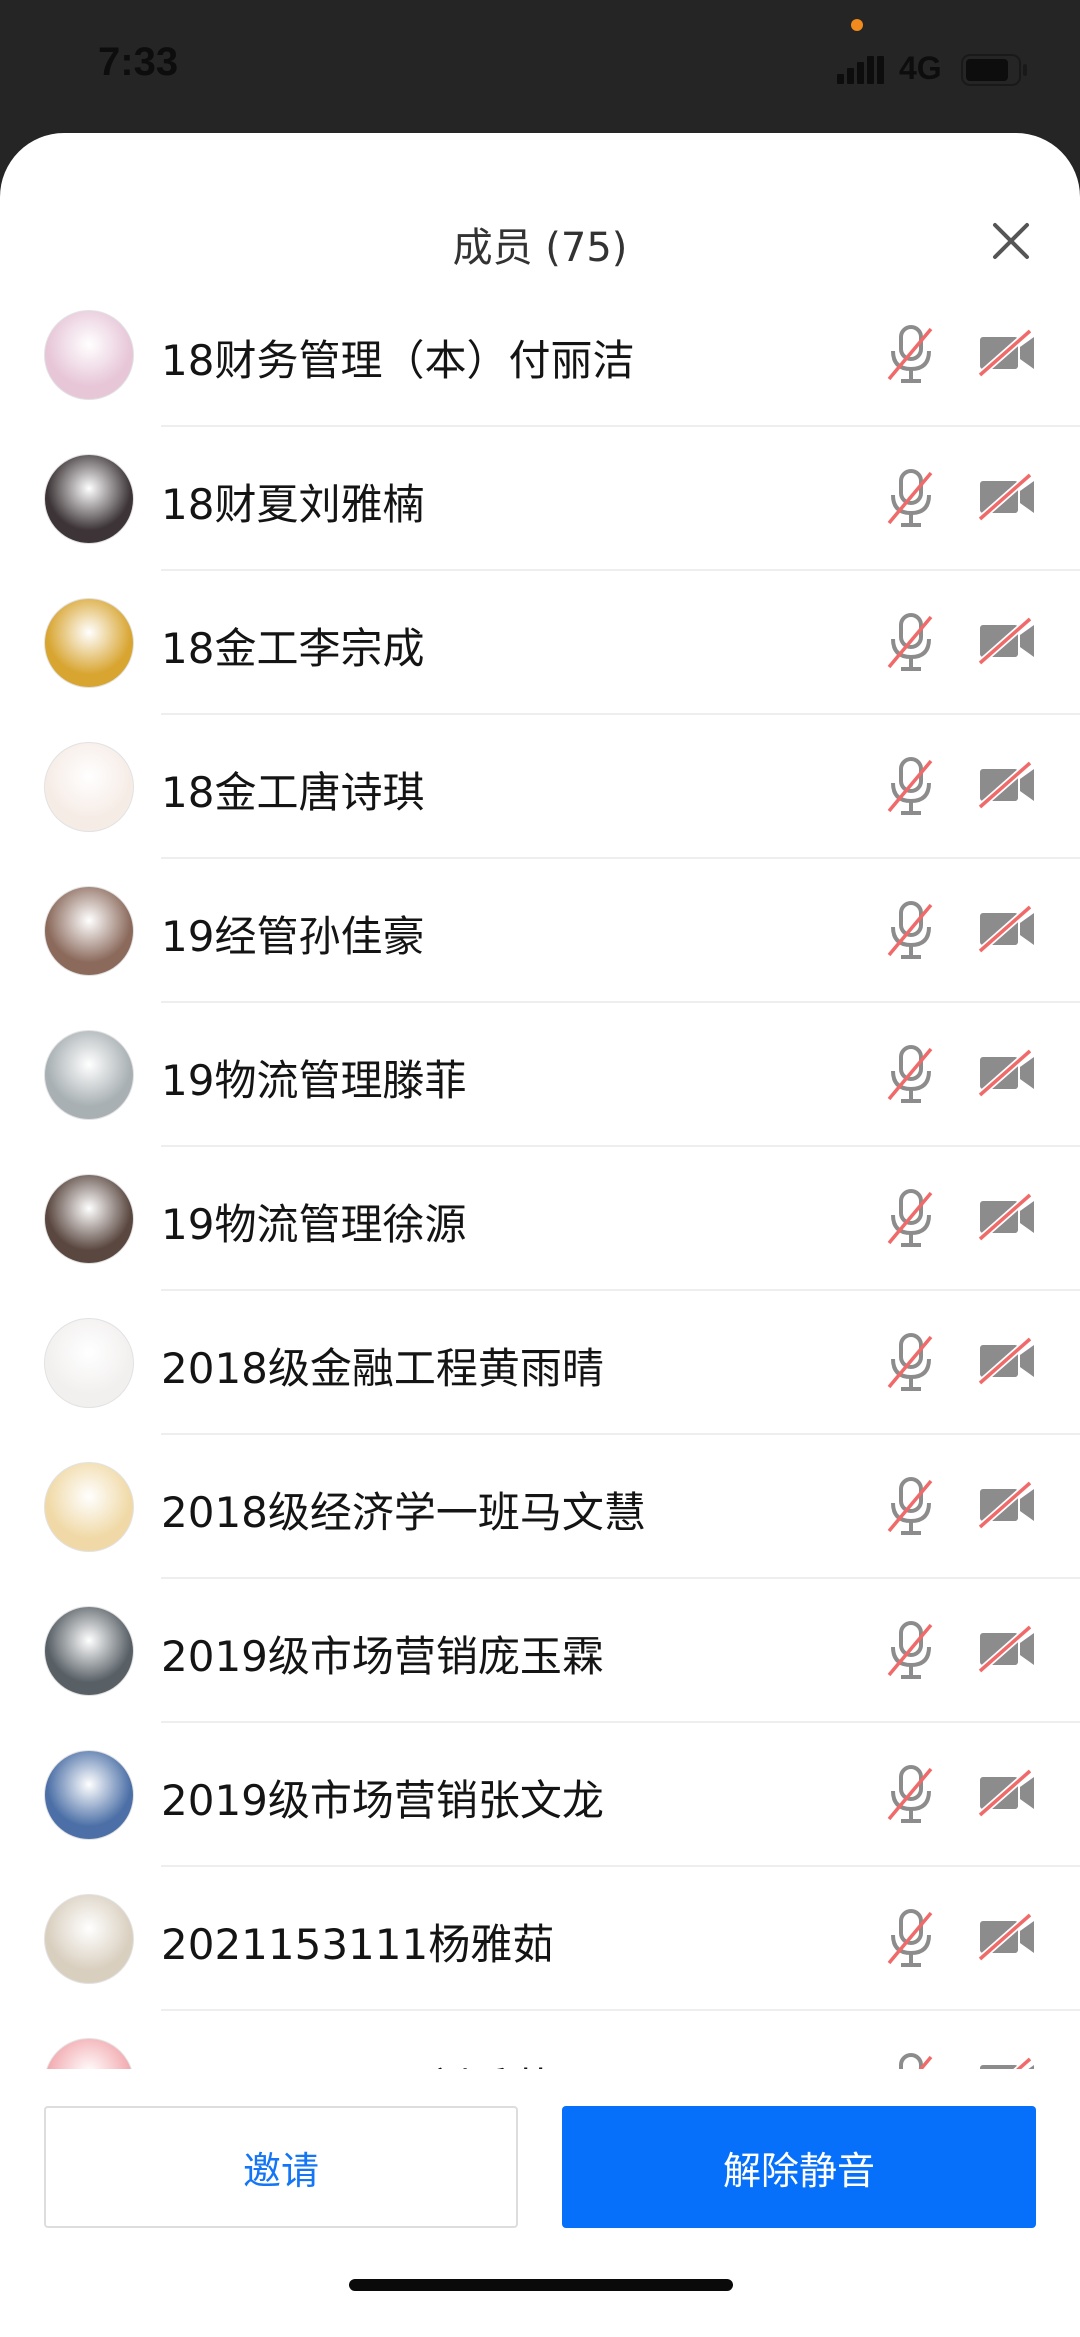  What do you see at coordinates (540, 1075) in the screenshot?
I see `member-row: 19物流管理滕菲` at bounding box center [540, 1075].